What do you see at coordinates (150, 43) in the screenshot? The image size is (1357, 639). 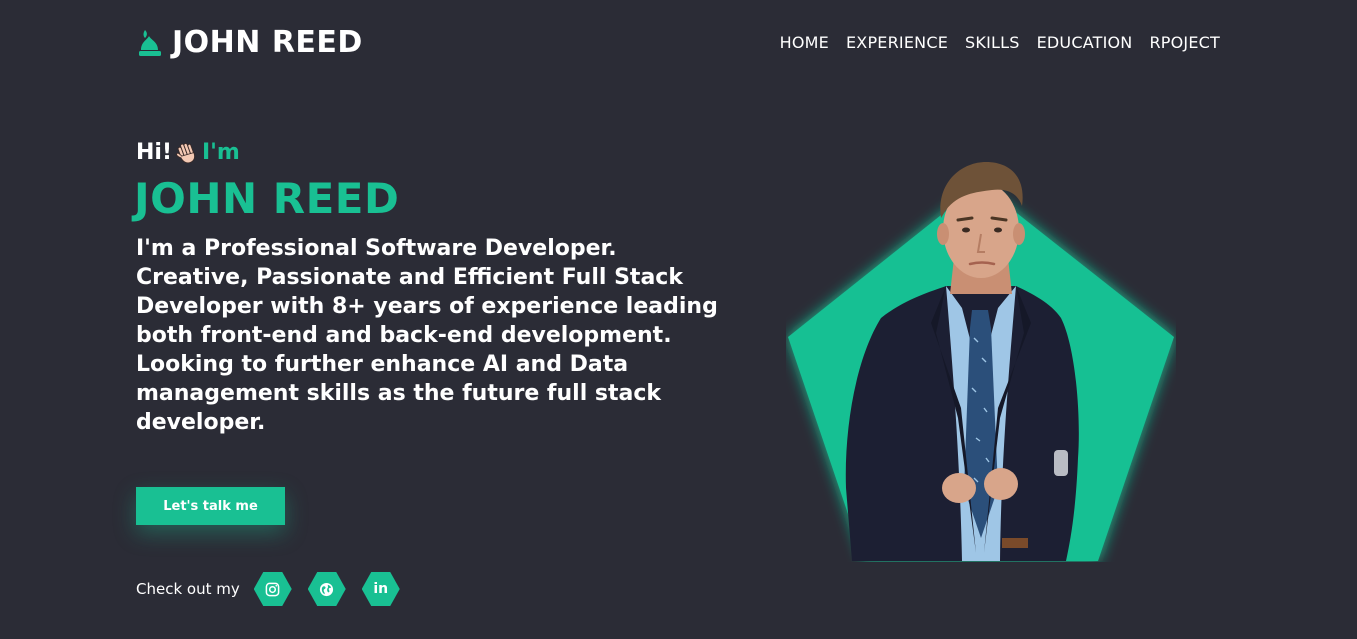 I see `flame-logo-icon` at bounding box center [150, 43].